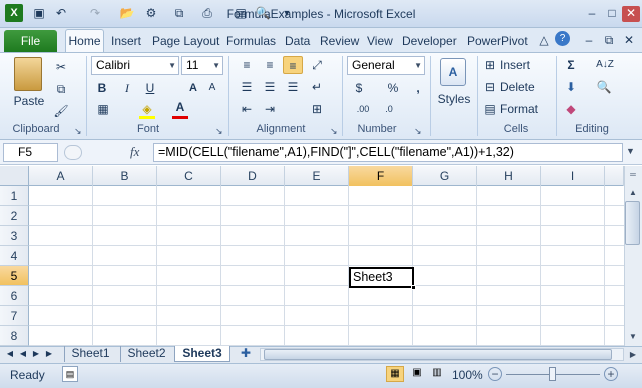 The width and height of the screenshot is (642, 388). Describe the element at coordinates (36, 354) in the screenshot. I see `next-sheet-icon: ▶` at that location.